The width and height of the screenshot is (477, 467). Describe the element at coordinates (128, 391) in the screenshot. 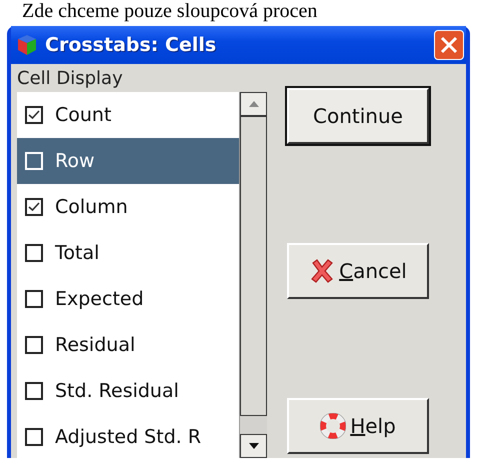

I see `list-item: Std. Residual` at that location.